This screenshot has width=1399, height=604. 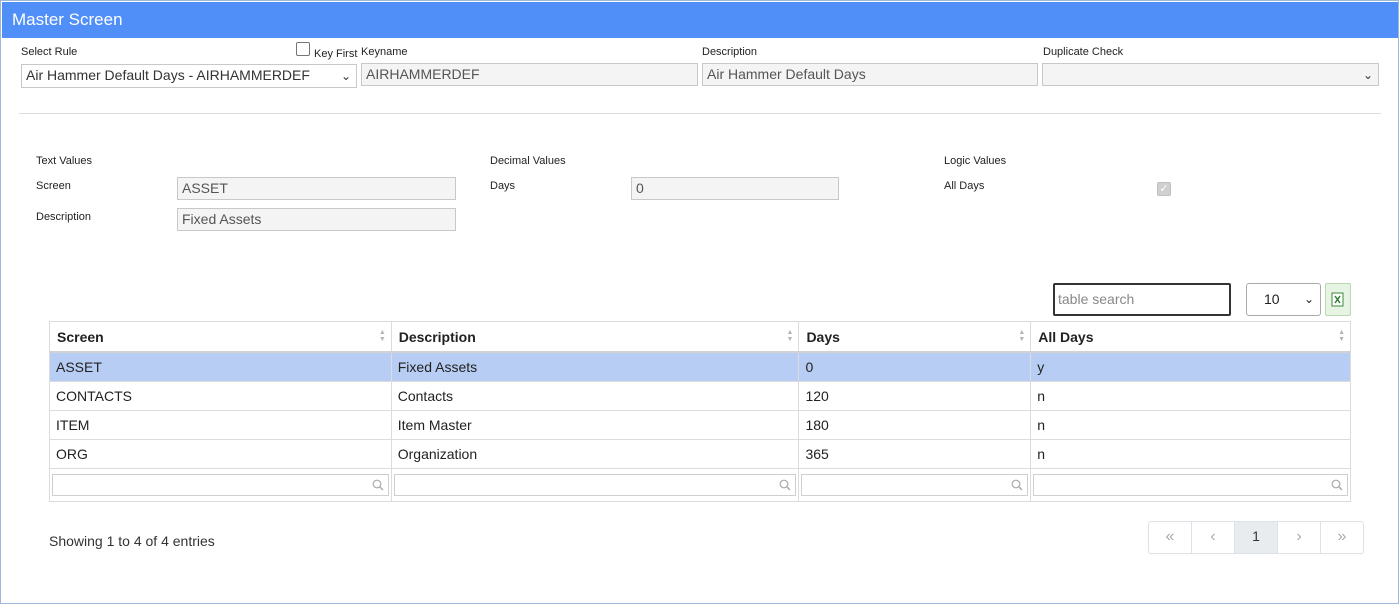 I want to click on cell-screen: ASSET, so click(x=220, y=366).